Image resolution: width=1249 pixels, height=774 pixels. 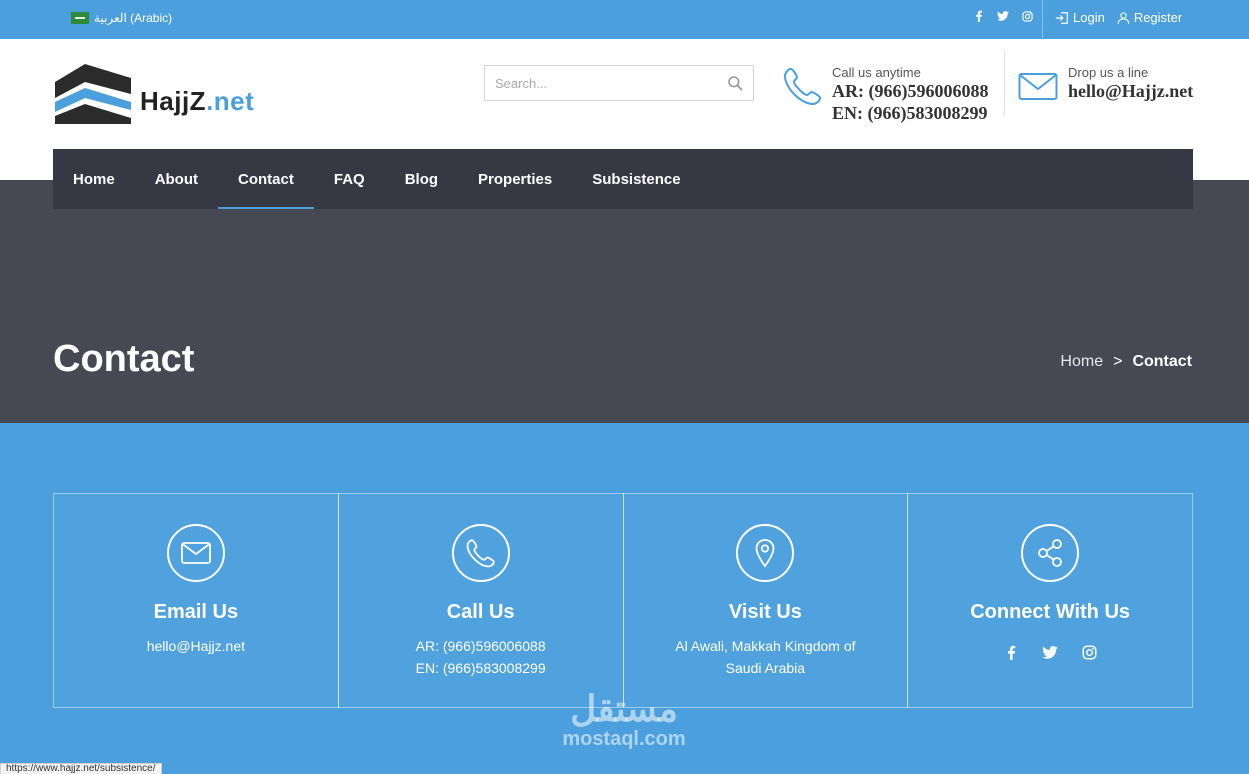 I want to click on saudi-flag-icon, so click(x=80, y=18).